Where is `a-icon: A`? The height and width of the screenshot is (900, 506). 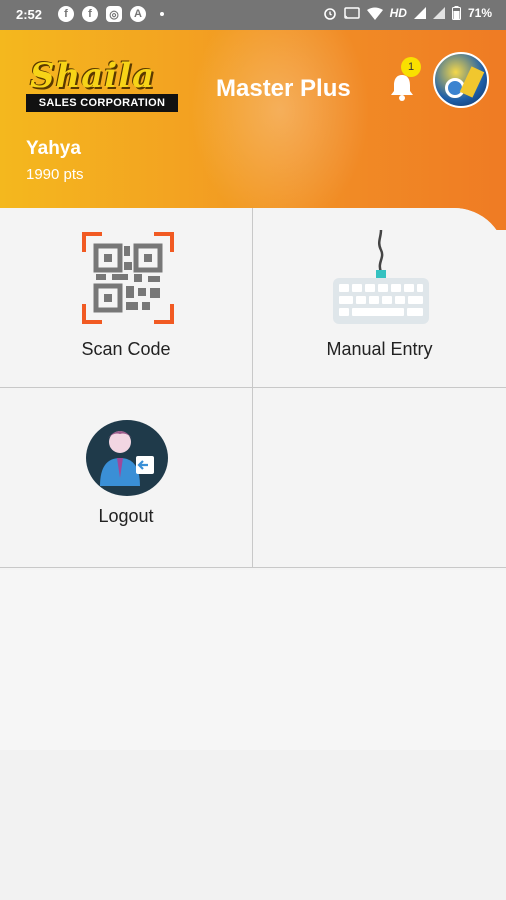 a-icon: A is located at coordinates (138, 14).